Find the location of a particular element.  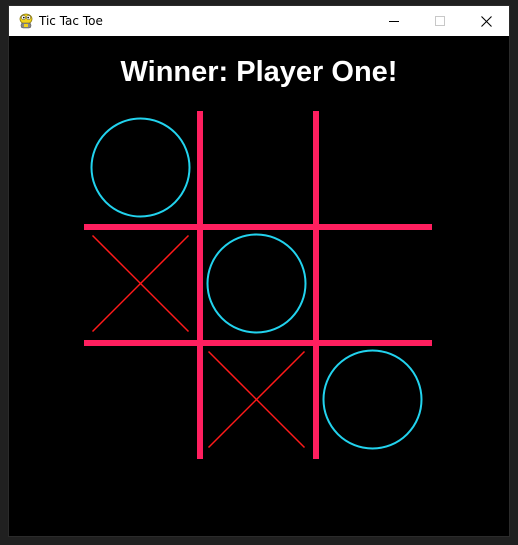

maximize-icon is located at coordinates (440, 21).